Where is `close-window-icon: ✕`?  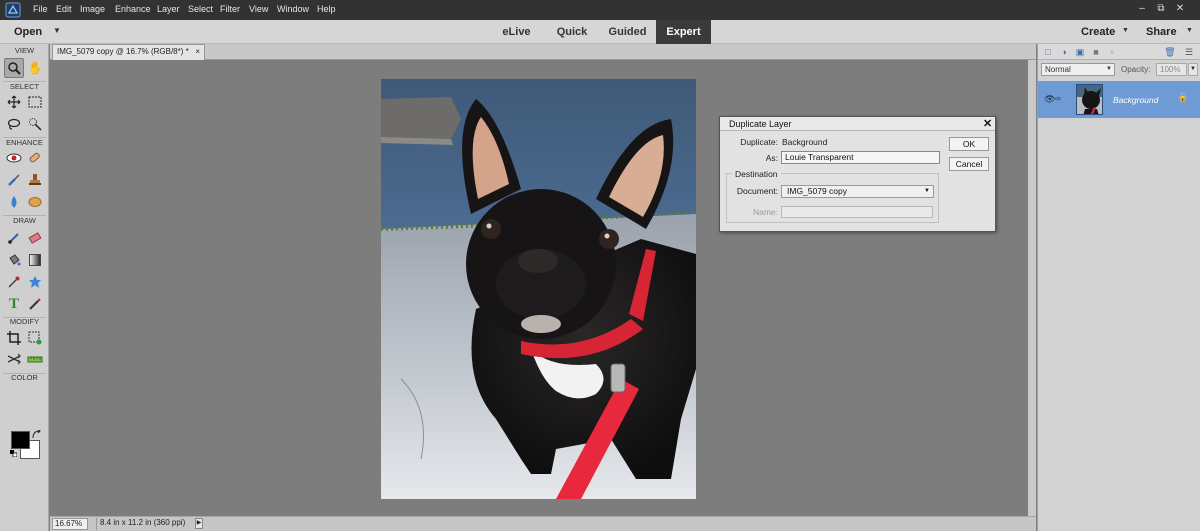
close-window-icon: ✕ is located at coordinates (1180, 9).